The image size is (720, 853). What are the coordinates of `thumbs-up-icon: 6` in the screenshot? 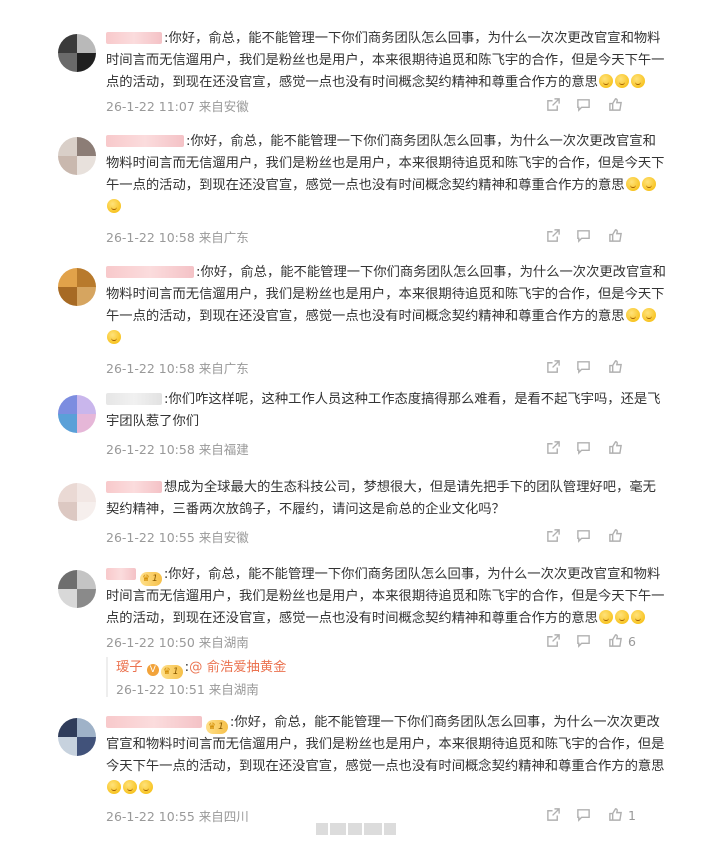 It's located at (622, 642).